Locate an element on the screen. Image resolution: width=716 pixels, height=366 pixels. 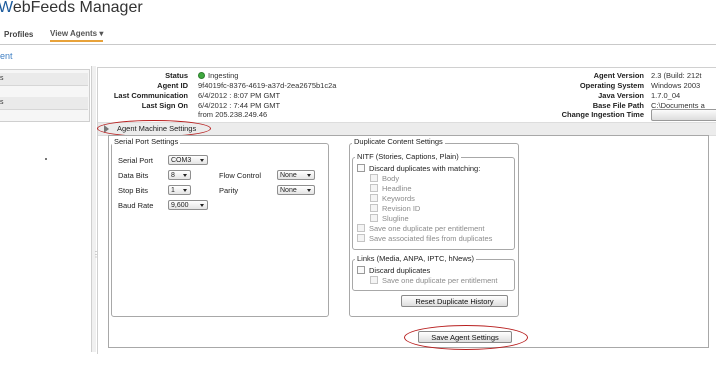
agent-id-label: Agent ID is located at coordinates (172, 85).